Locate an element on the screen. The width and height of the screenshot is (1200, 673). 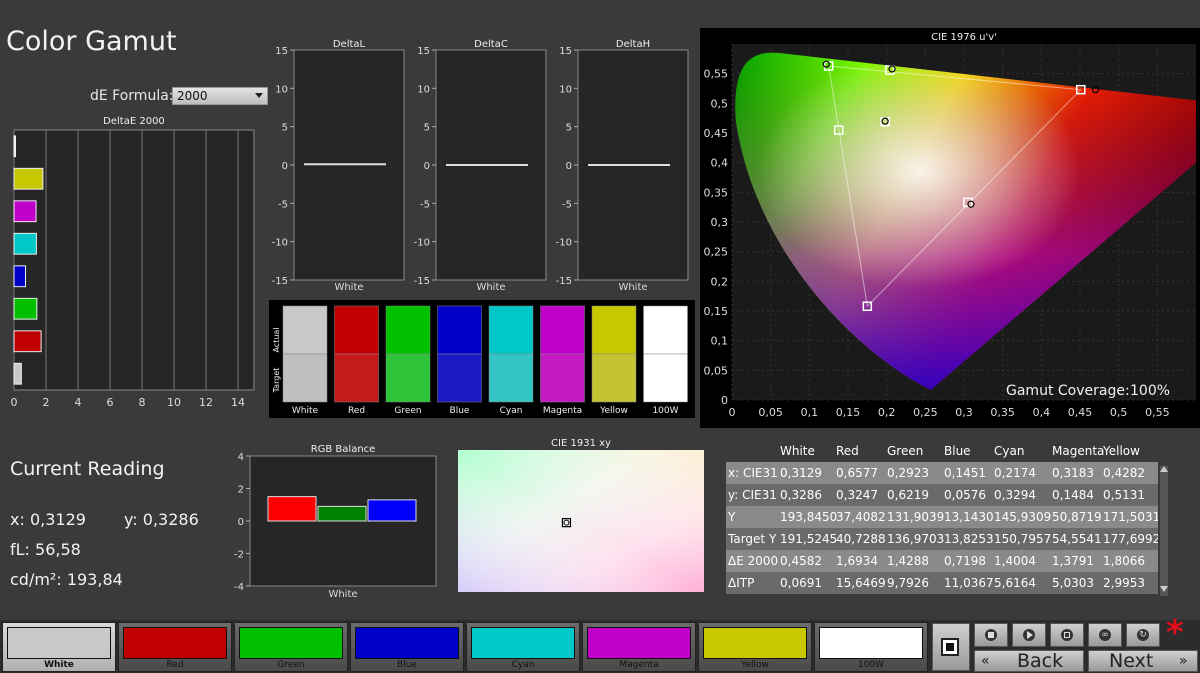
swatch-button-100w: 100W is located at coordinates (871, 647).